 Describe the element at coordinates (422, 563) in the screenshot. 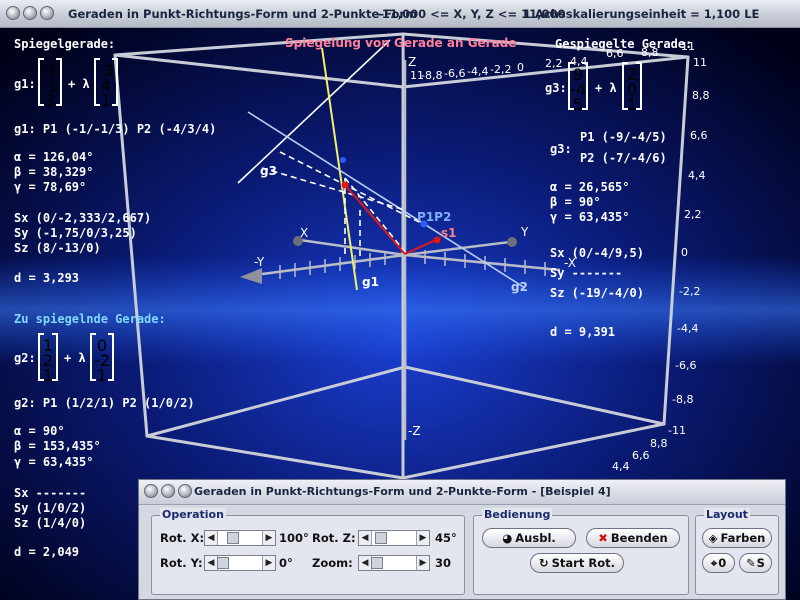

I see `zoom-right-arrow-icon: ▶` at that location.